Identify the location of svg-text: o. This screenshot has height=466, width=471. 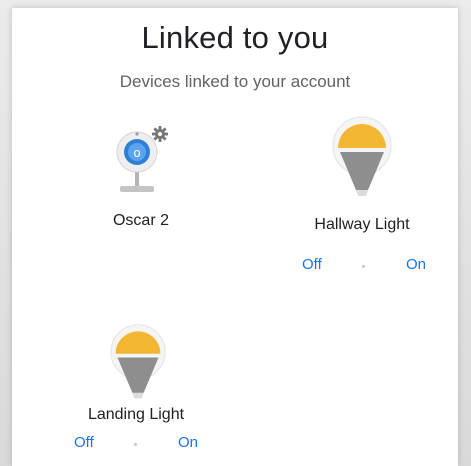
(136, 153).